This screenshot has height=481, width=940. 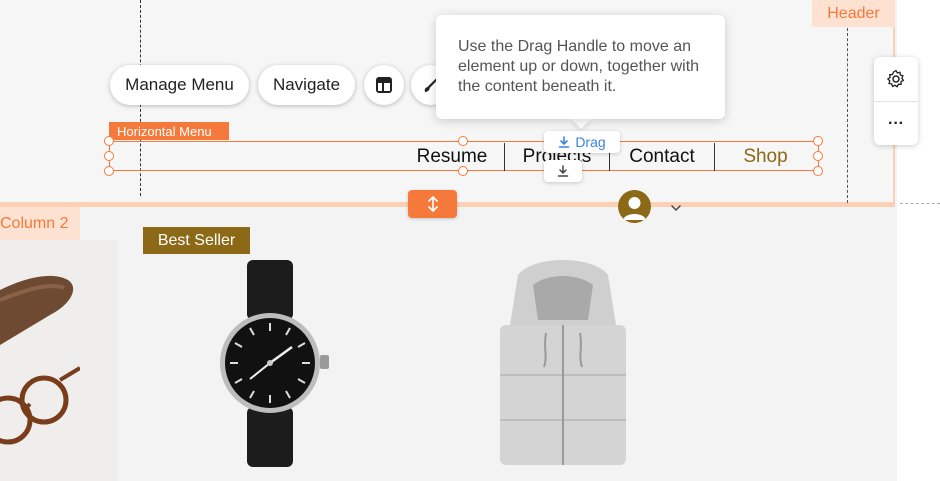 I want to click on product-image-glasses, so click(x=41, y=370).